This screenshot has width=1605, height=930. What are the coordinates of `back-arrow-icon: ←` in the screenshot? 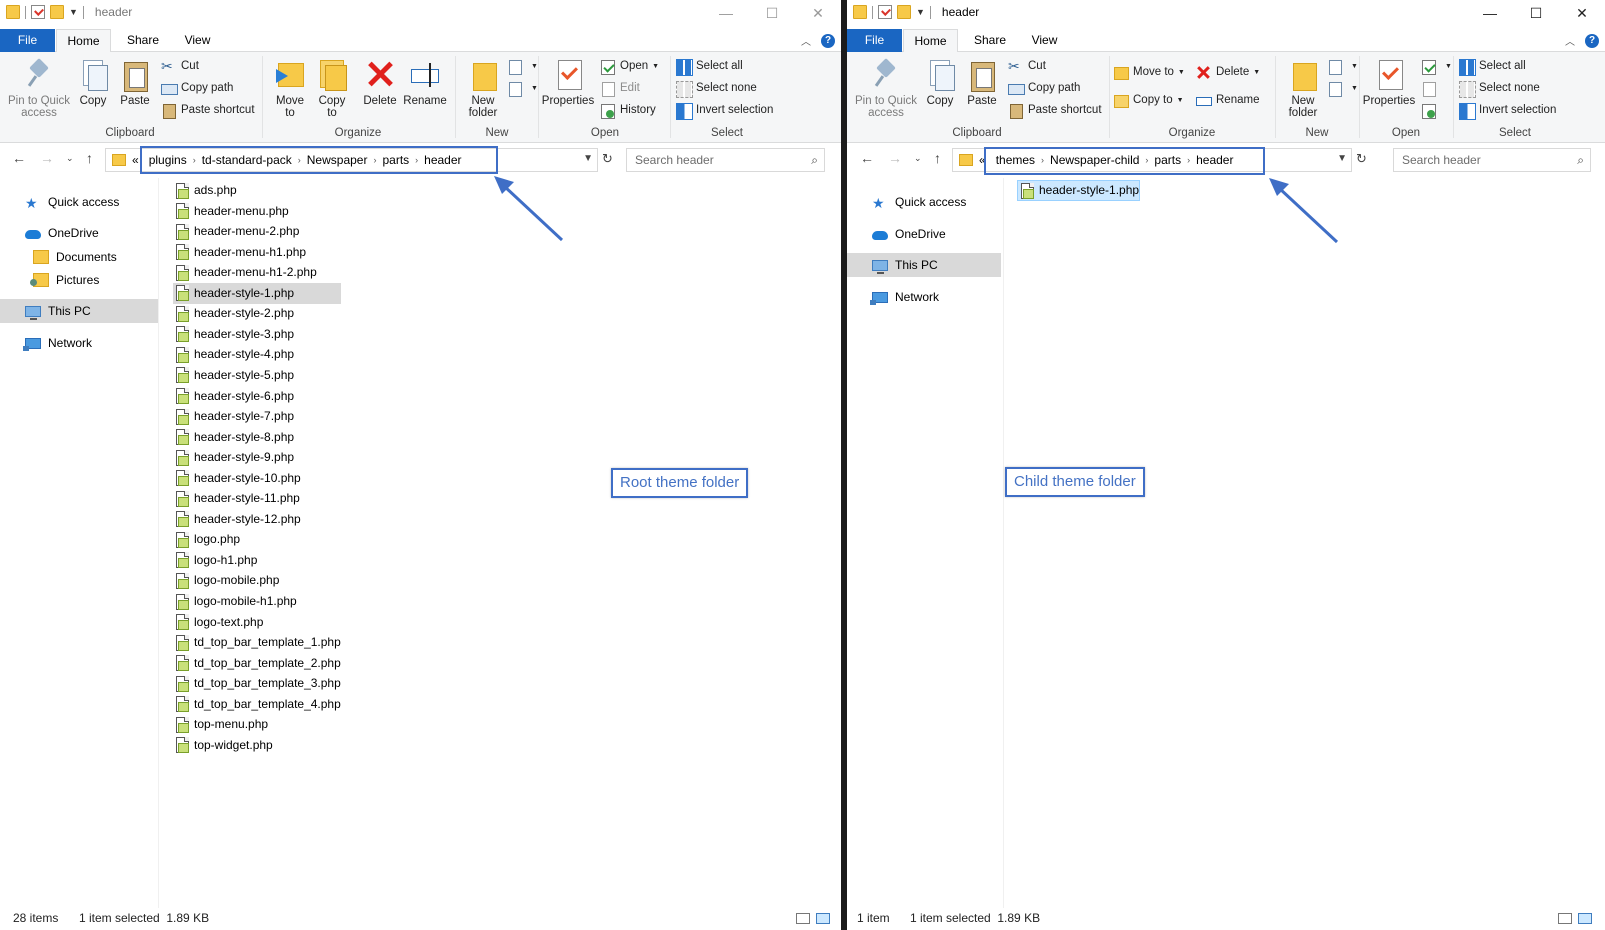 It's located at (867, 158).